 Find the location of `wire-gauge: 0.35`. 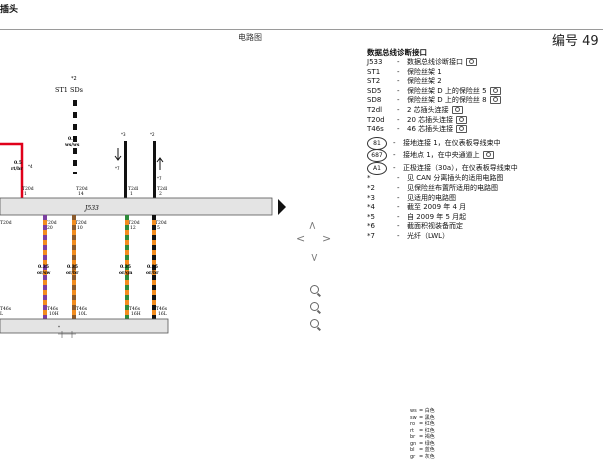

wire-gauge: 0.35 is located at coordinates (43, 267).